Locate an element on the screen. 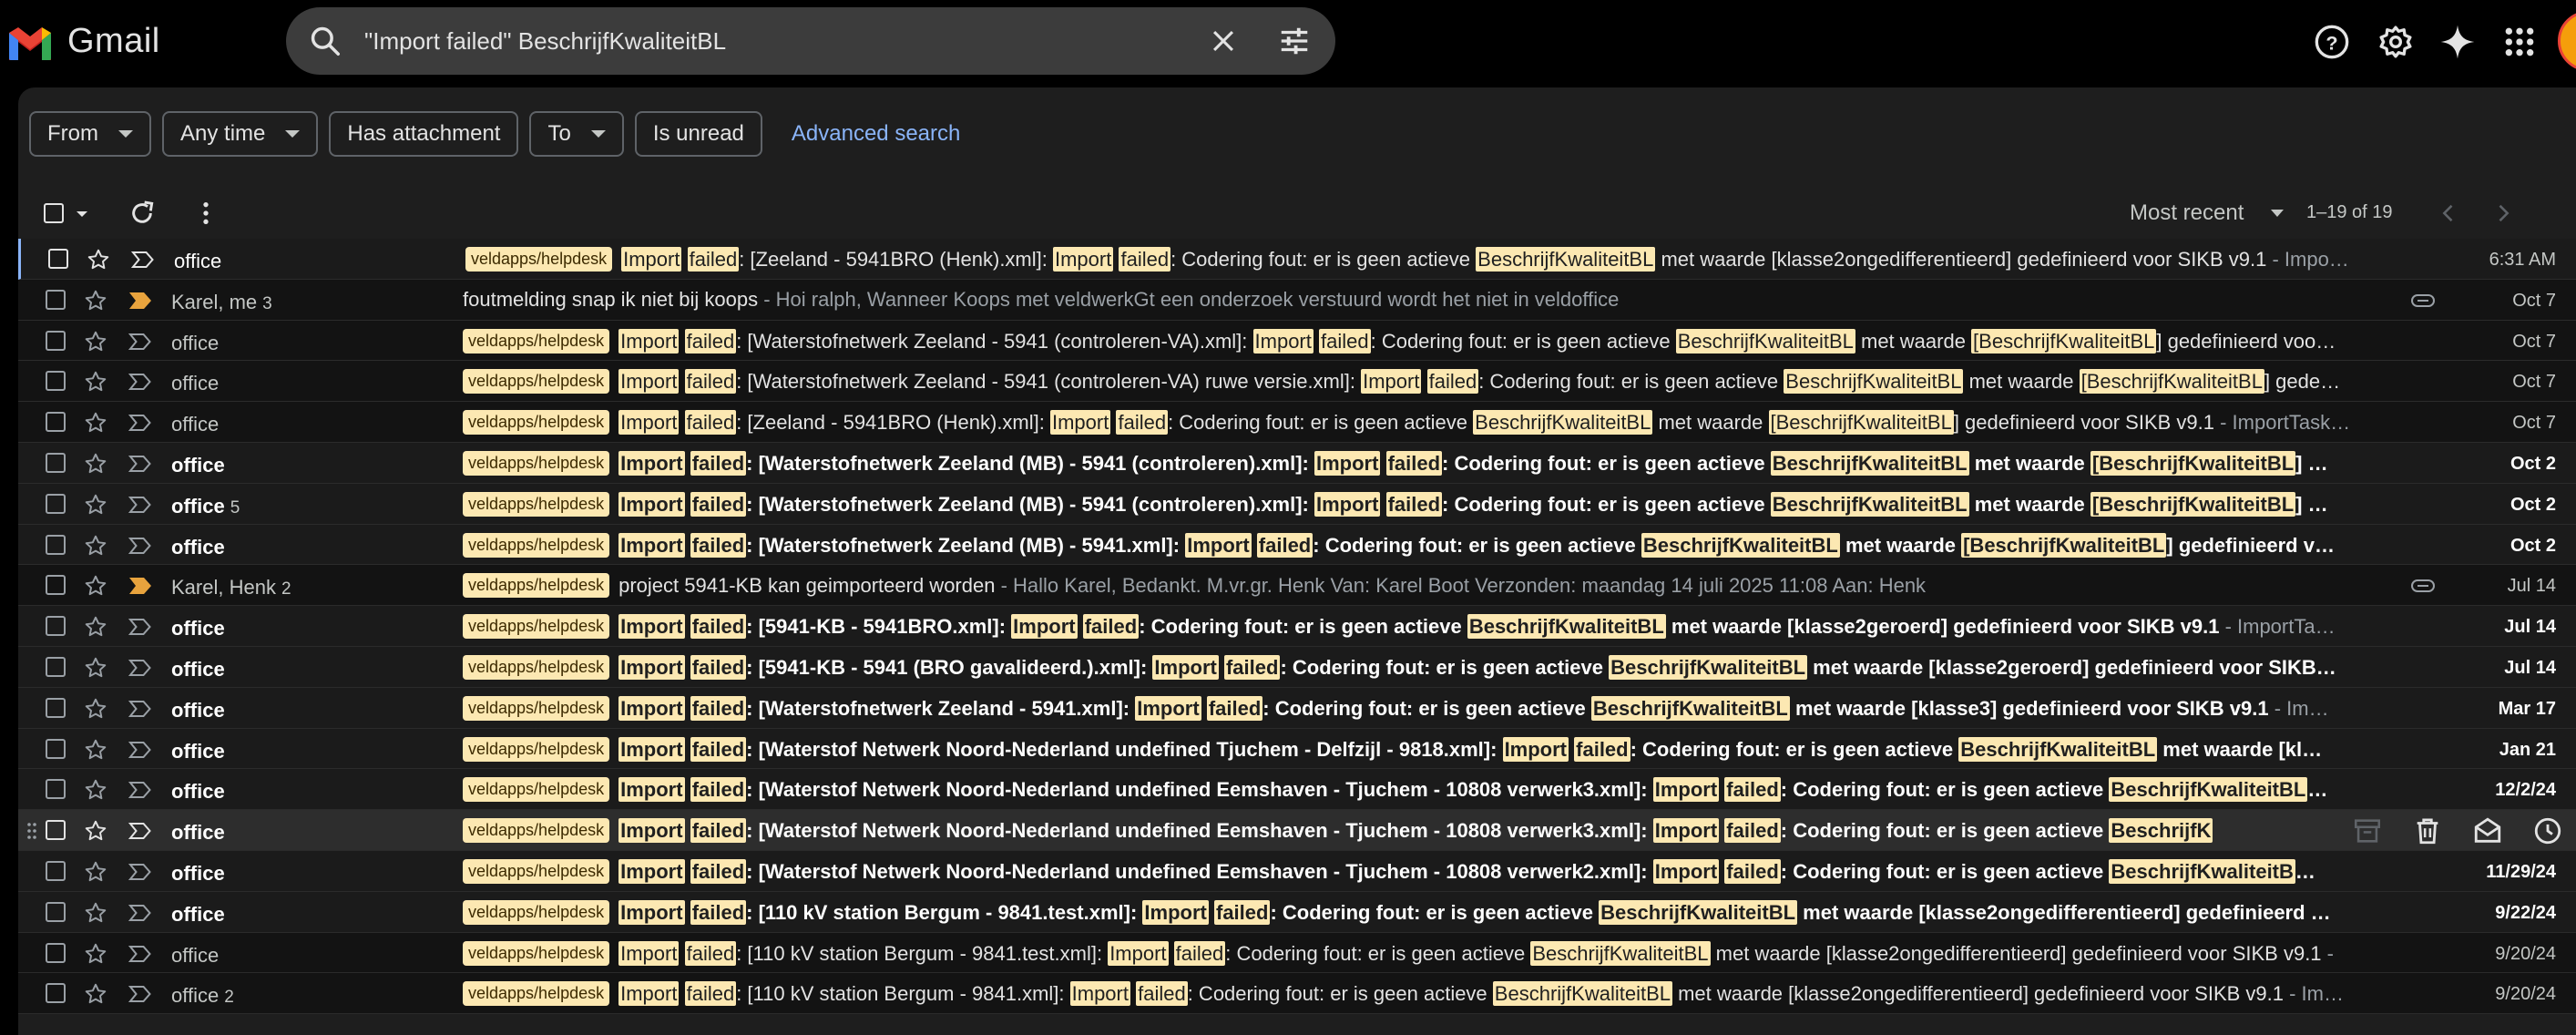  drag-handle-icon is located at coordinates (32, 831).